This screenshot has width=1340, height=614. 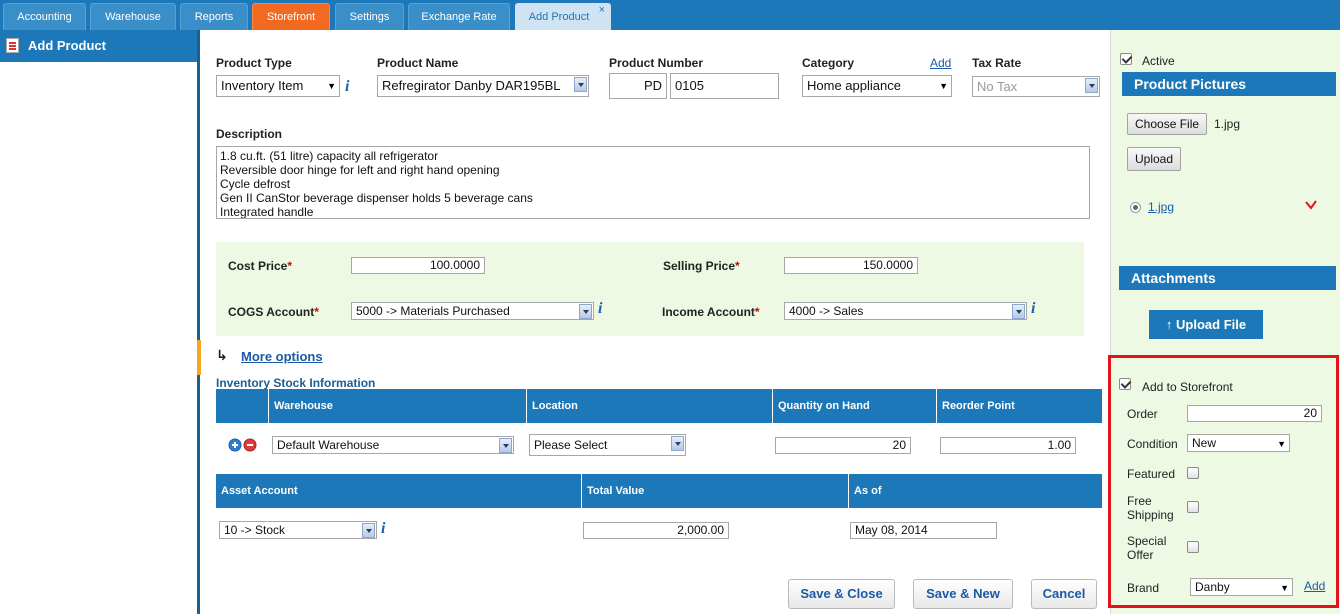 I want to click on quantity-on-hand-input: 20, so click(x=843, y=445).